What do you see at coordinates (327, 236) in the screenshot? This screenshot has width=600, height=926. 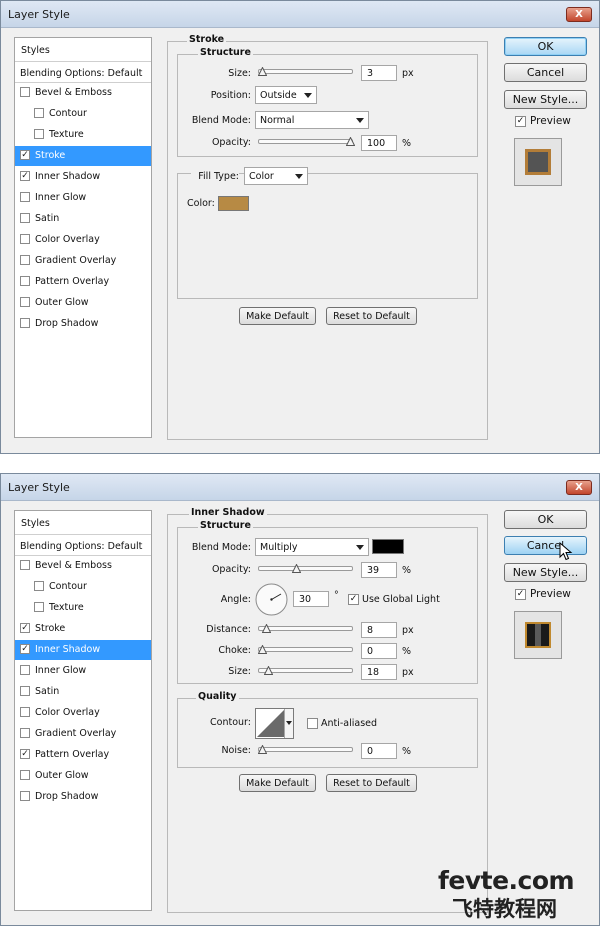 I see `fill-group` at bounding box center [327, 236].